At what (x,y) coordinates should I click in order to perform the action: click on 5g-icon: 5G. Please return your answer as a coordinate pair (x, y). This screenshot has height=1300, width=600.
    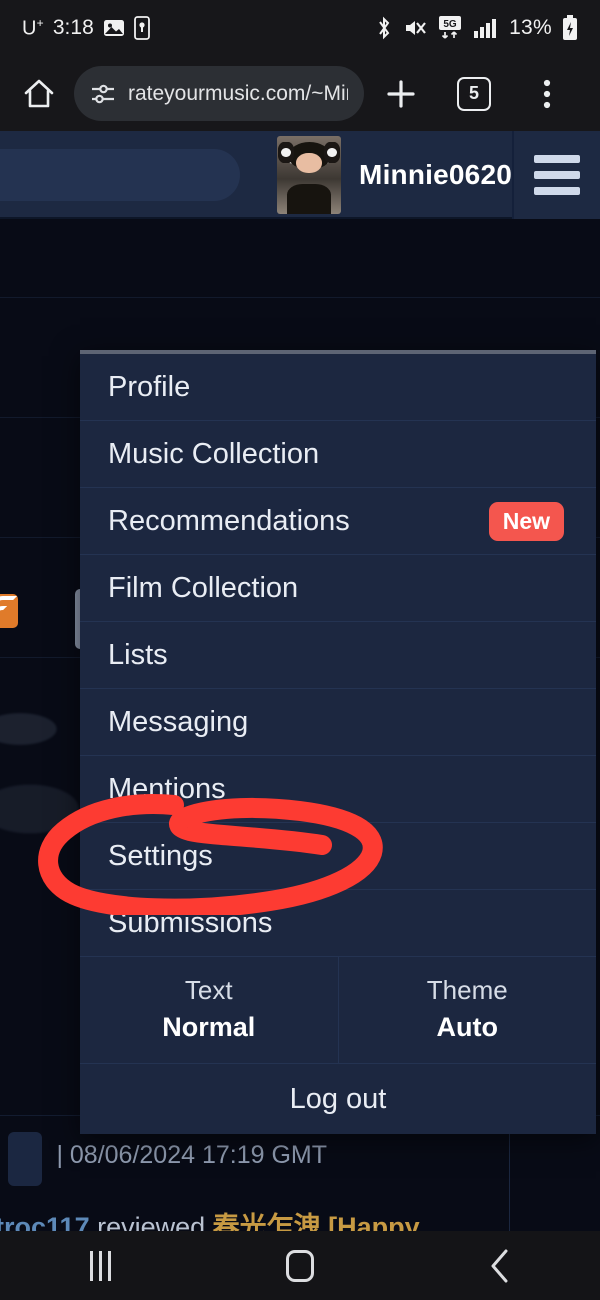
    Looking at the image, I should click on (450, 28).